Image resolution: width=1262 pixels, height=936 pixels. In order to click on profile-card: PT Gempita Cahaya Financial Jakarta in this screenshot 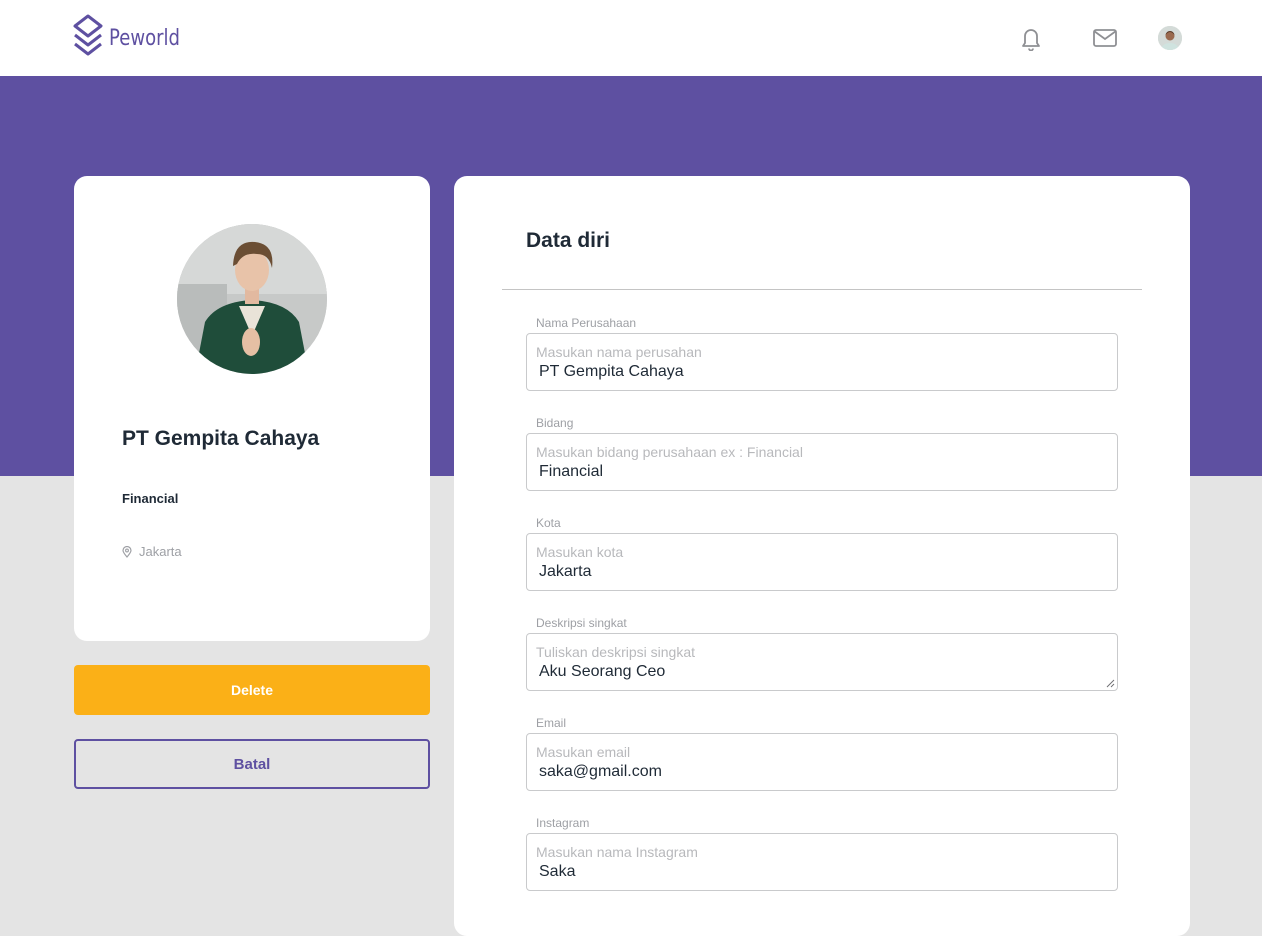, I will do `click(252, 408)`.